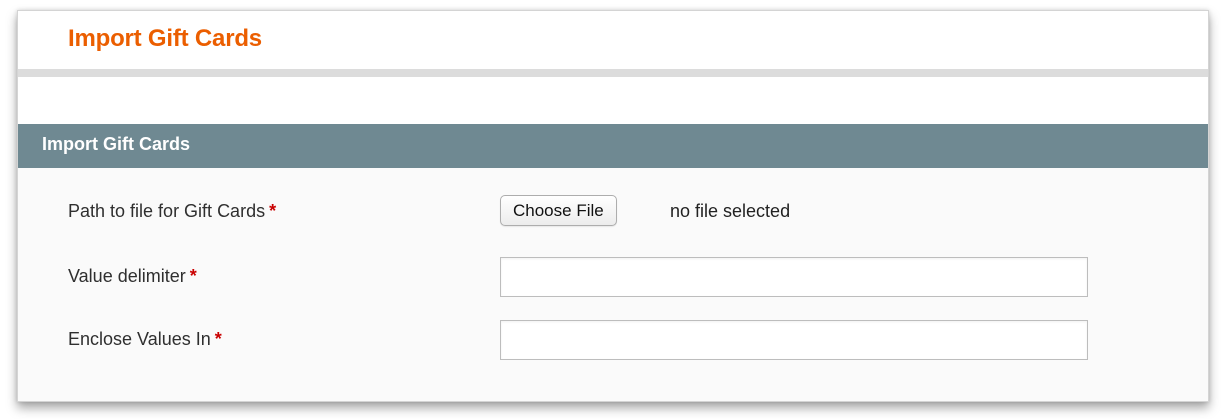 The width and height of the screenshot is (1225, 419). What do you see at coordinates (558, 210) in the screenshot?
I see `choose-file-button: Choose File` at bounding box center [558, 210].